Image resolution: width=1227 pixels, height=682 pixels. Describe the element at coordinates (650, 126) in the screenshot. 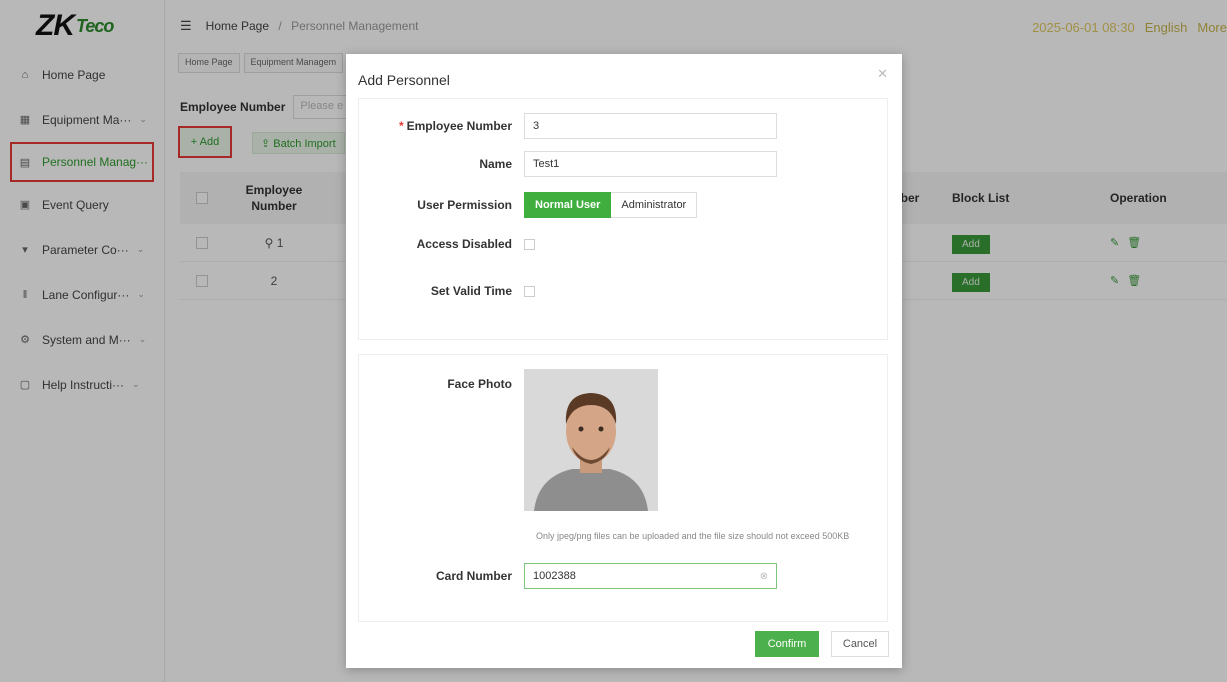

I see `employee-number-field: 3` at that location.